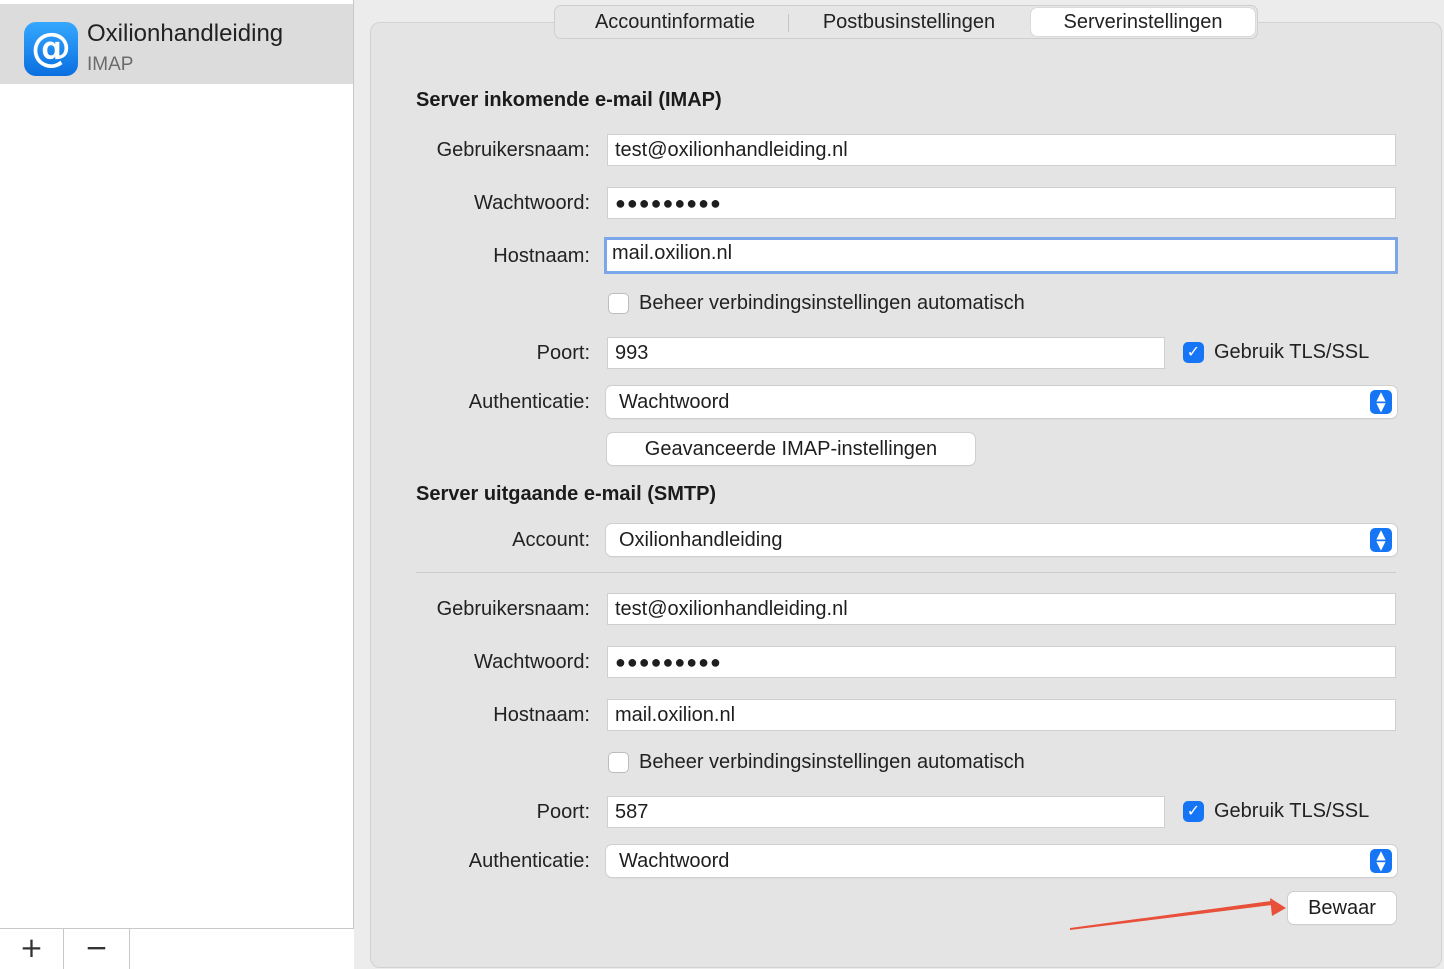 This screenshot has width=1444, height=969. I want to click on annotation-arrow, so click(1178, 914).